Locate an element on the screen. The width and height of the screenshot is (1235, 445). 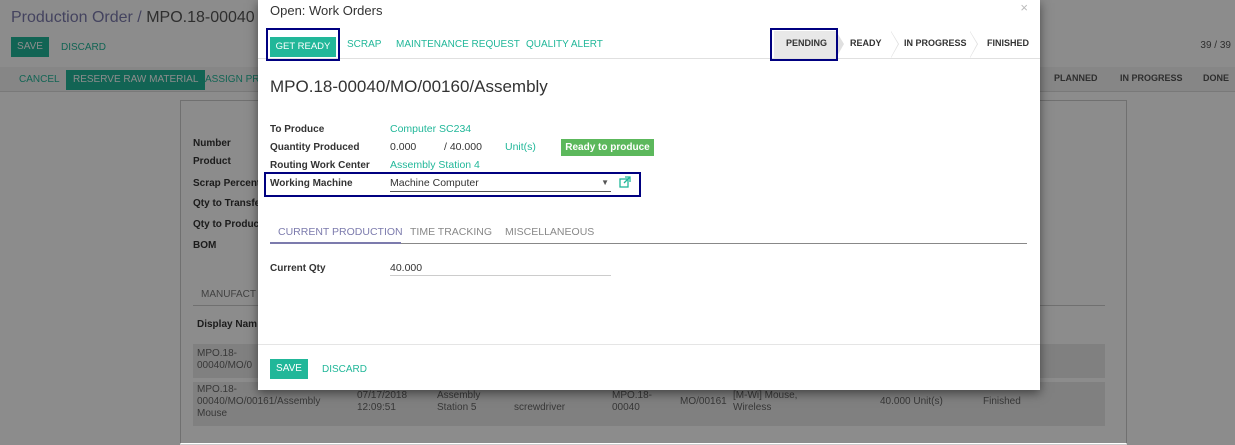
stage-in-progress: IN PROGRESS is located at coordinates (935, 43).